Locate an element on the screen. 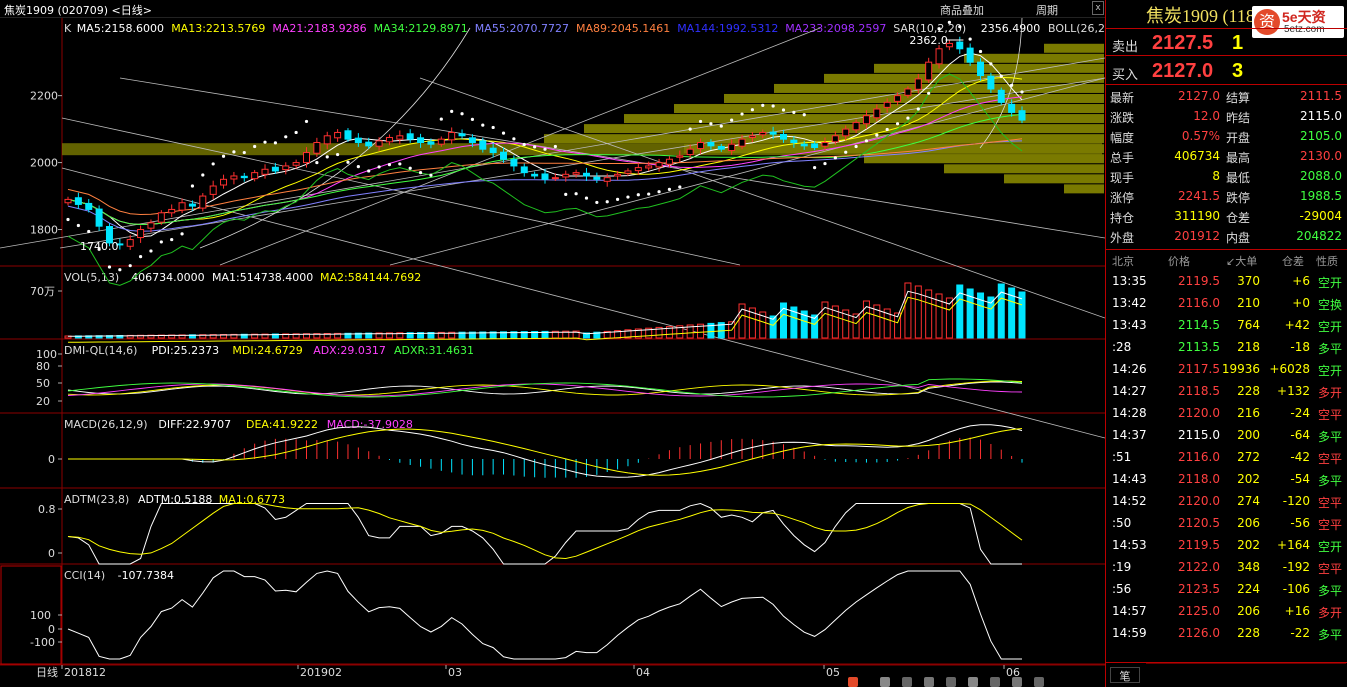 This screenshot has width=1347, height=687. tick-row: 14:43 2118.0 202 -54 多平 is located at coordinates (1226, 479).